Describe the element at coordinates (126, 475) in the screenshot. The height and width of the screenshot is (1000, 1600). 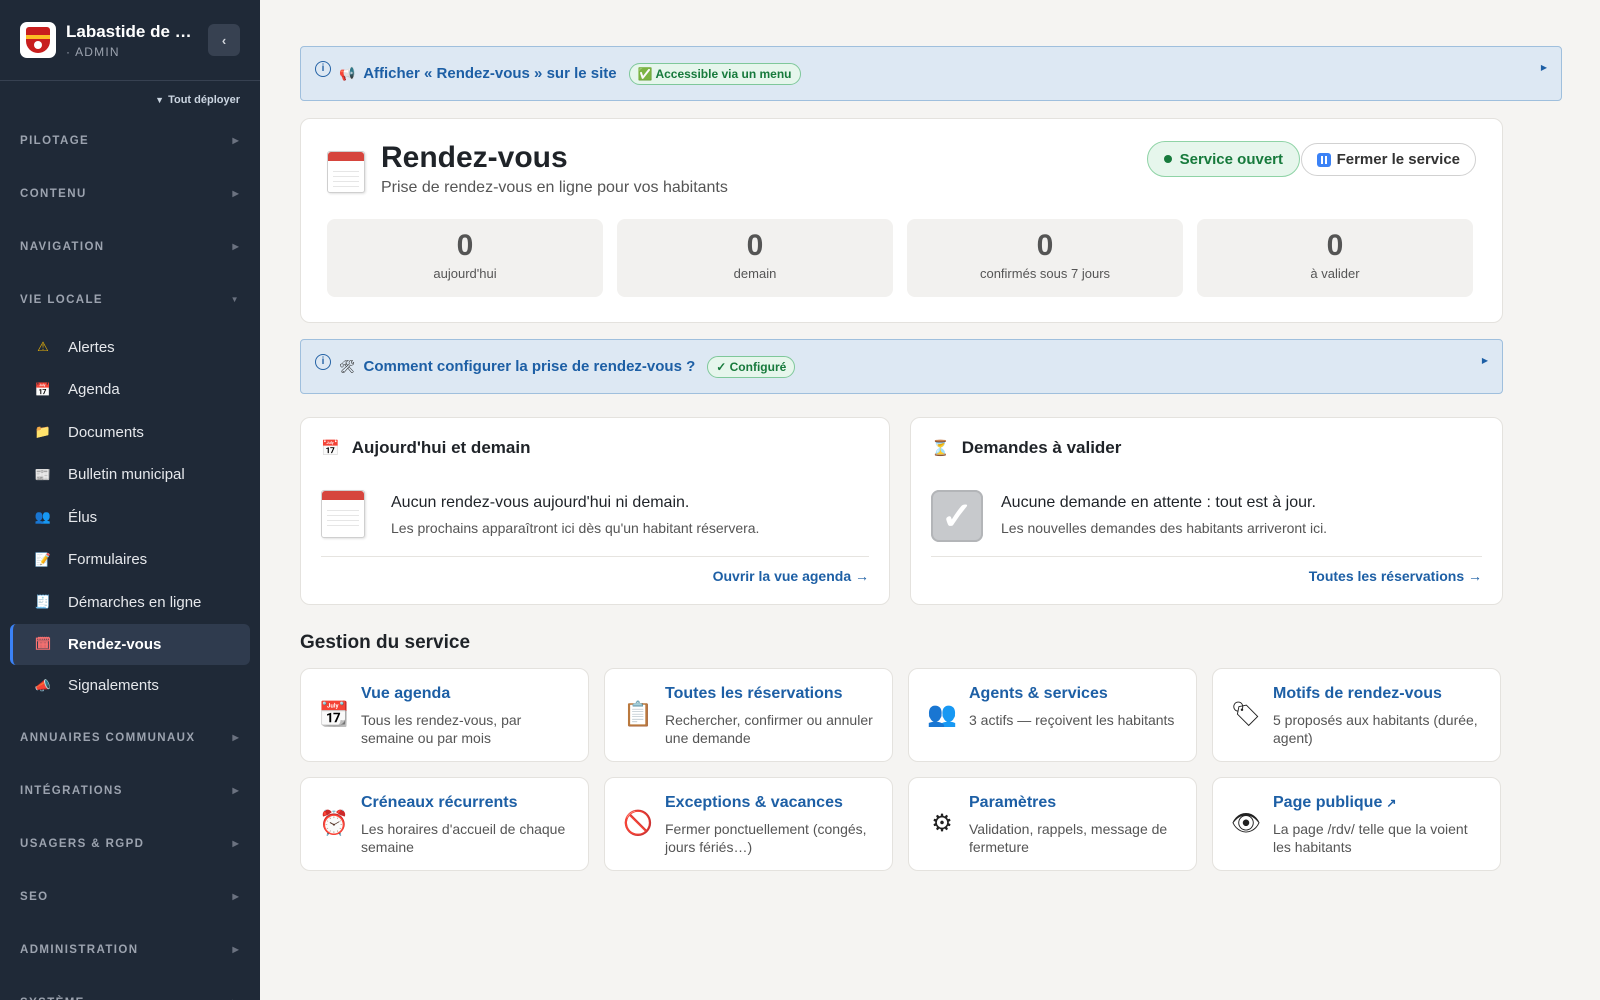
I see `sidebar-item-label: Bulletin municipal` at that location.